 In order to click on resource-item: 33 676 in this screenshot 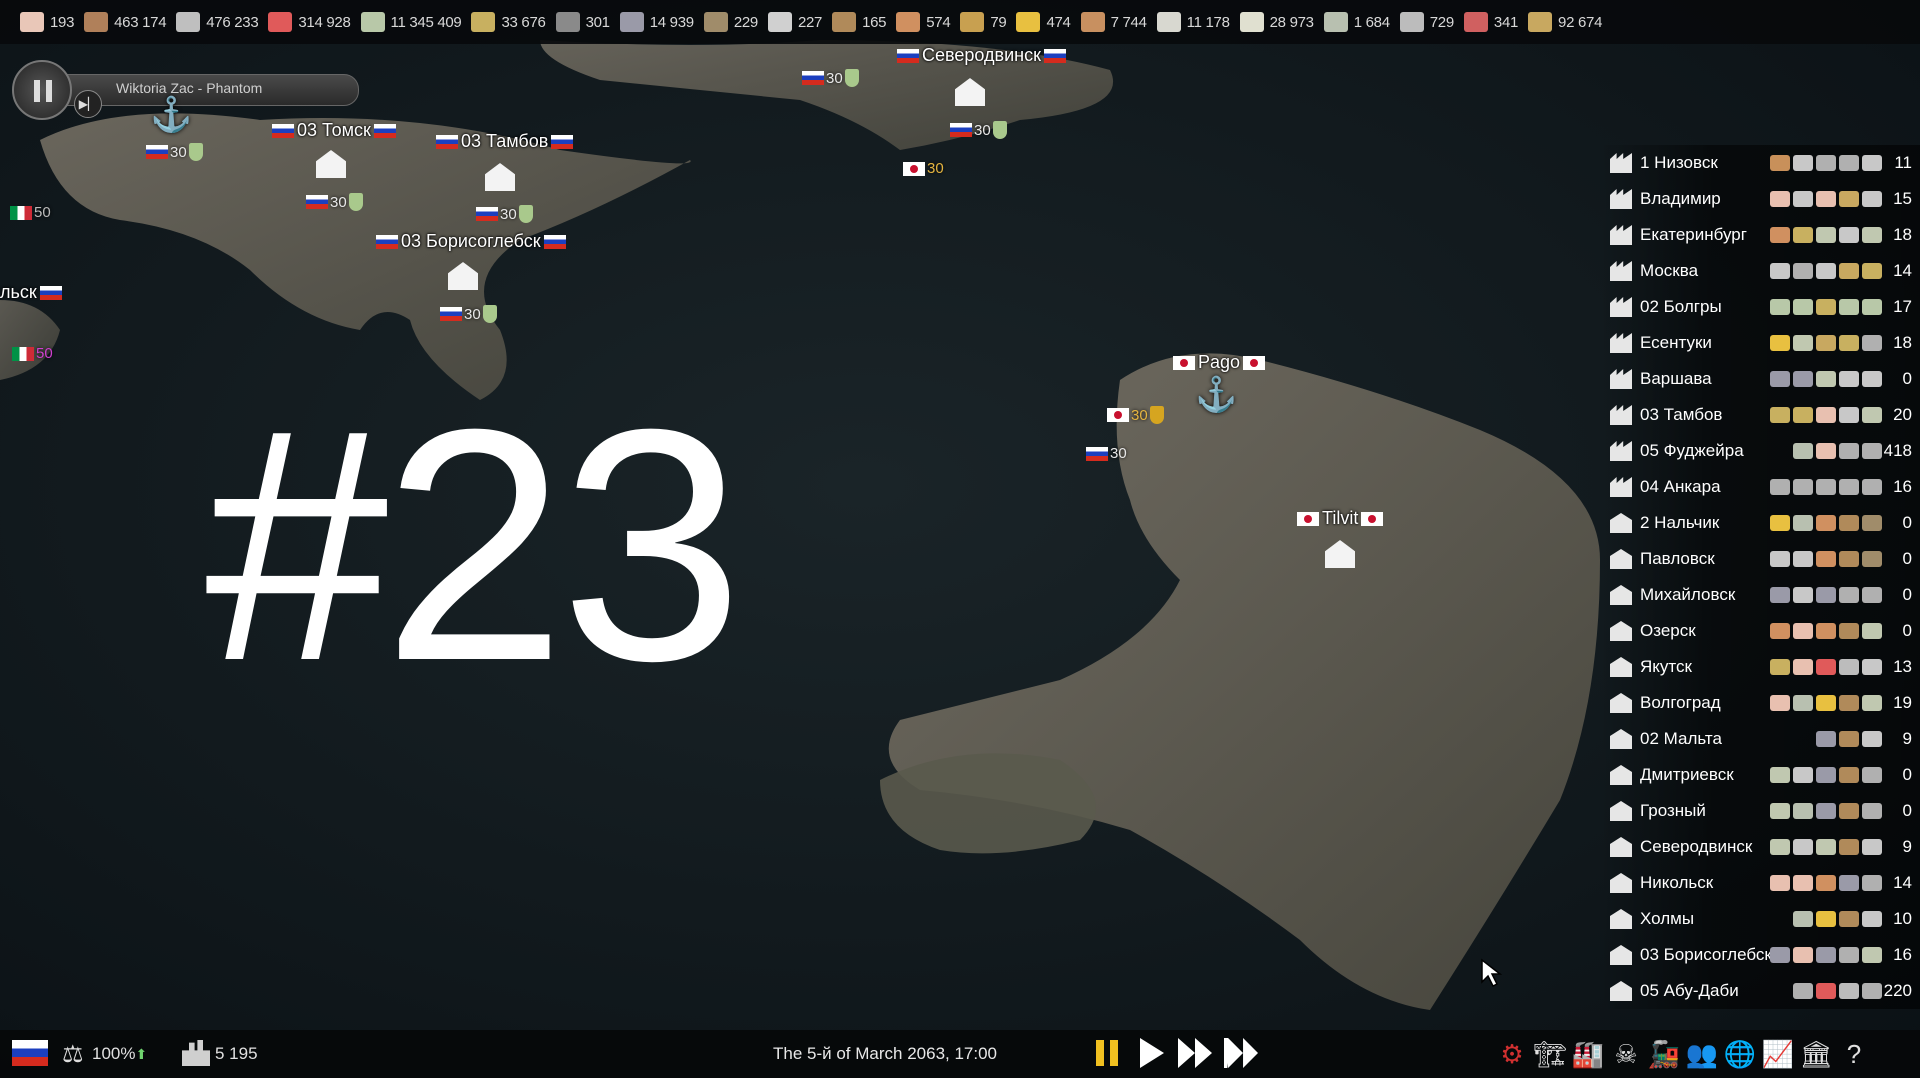, I will do `click(508, 22)`.